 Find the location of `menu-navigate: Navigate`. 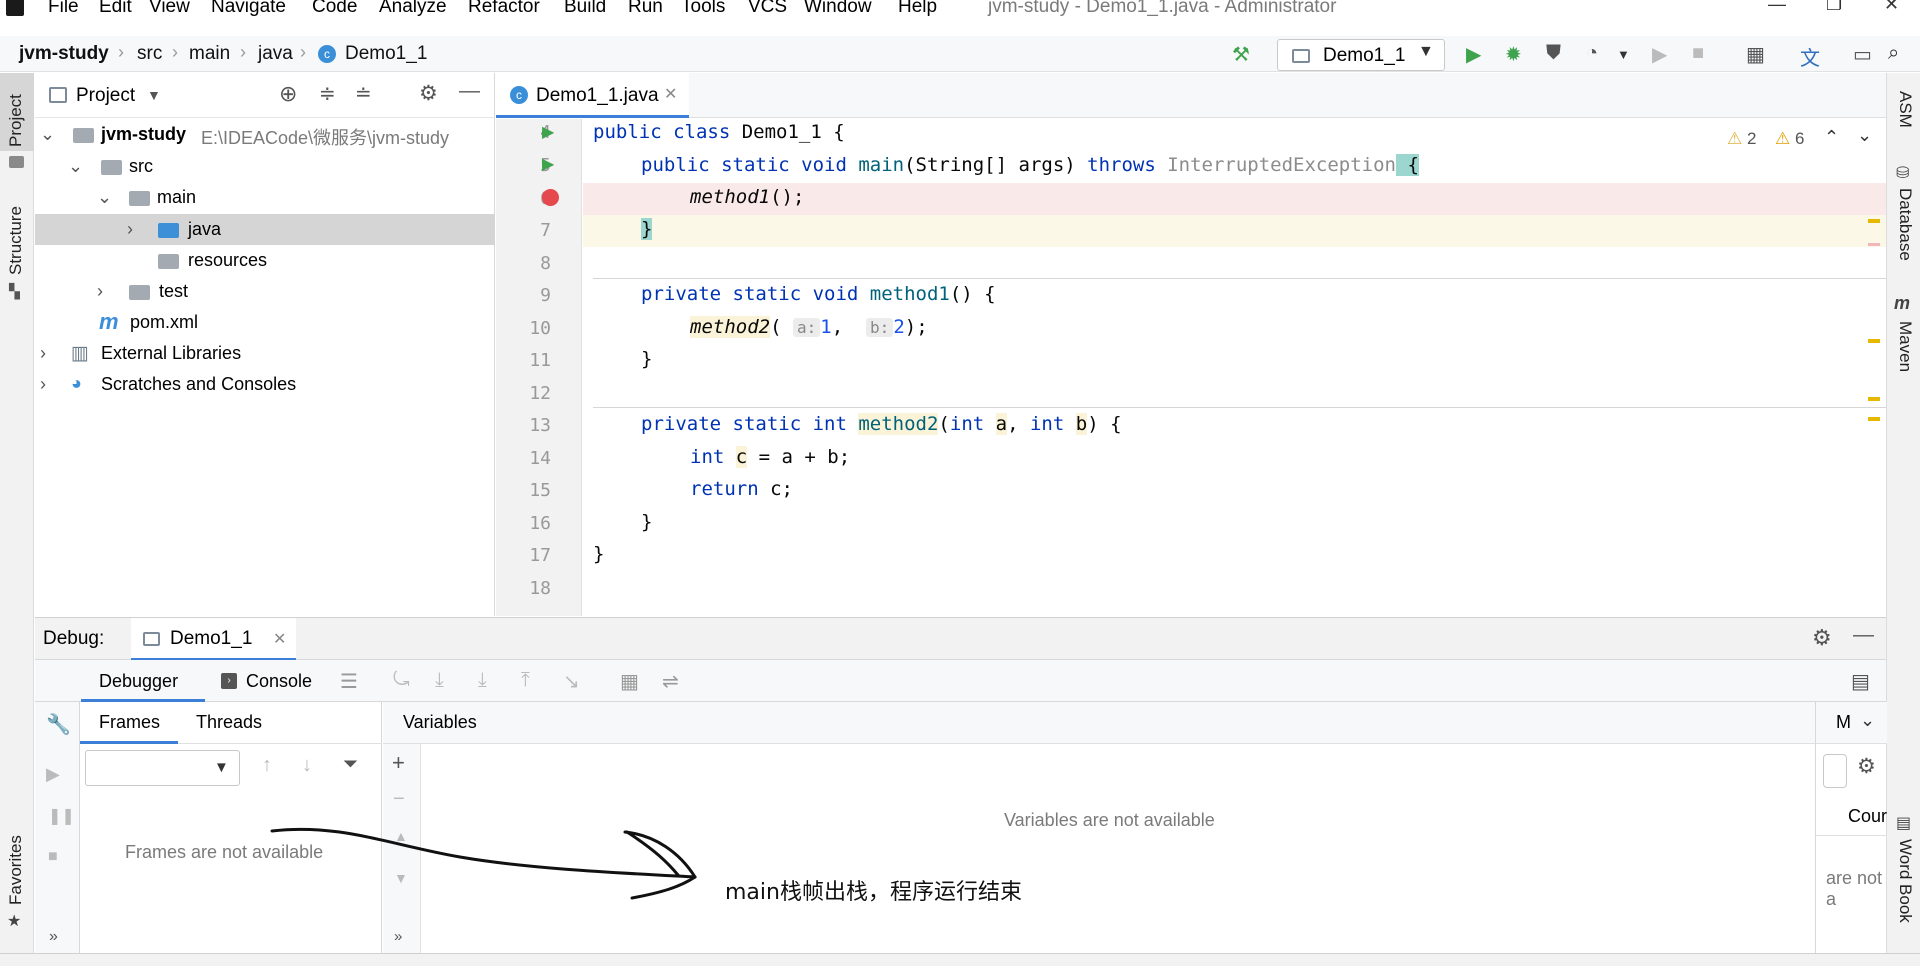

menu-navigate: Navigate is located at coordinates (248, 9).